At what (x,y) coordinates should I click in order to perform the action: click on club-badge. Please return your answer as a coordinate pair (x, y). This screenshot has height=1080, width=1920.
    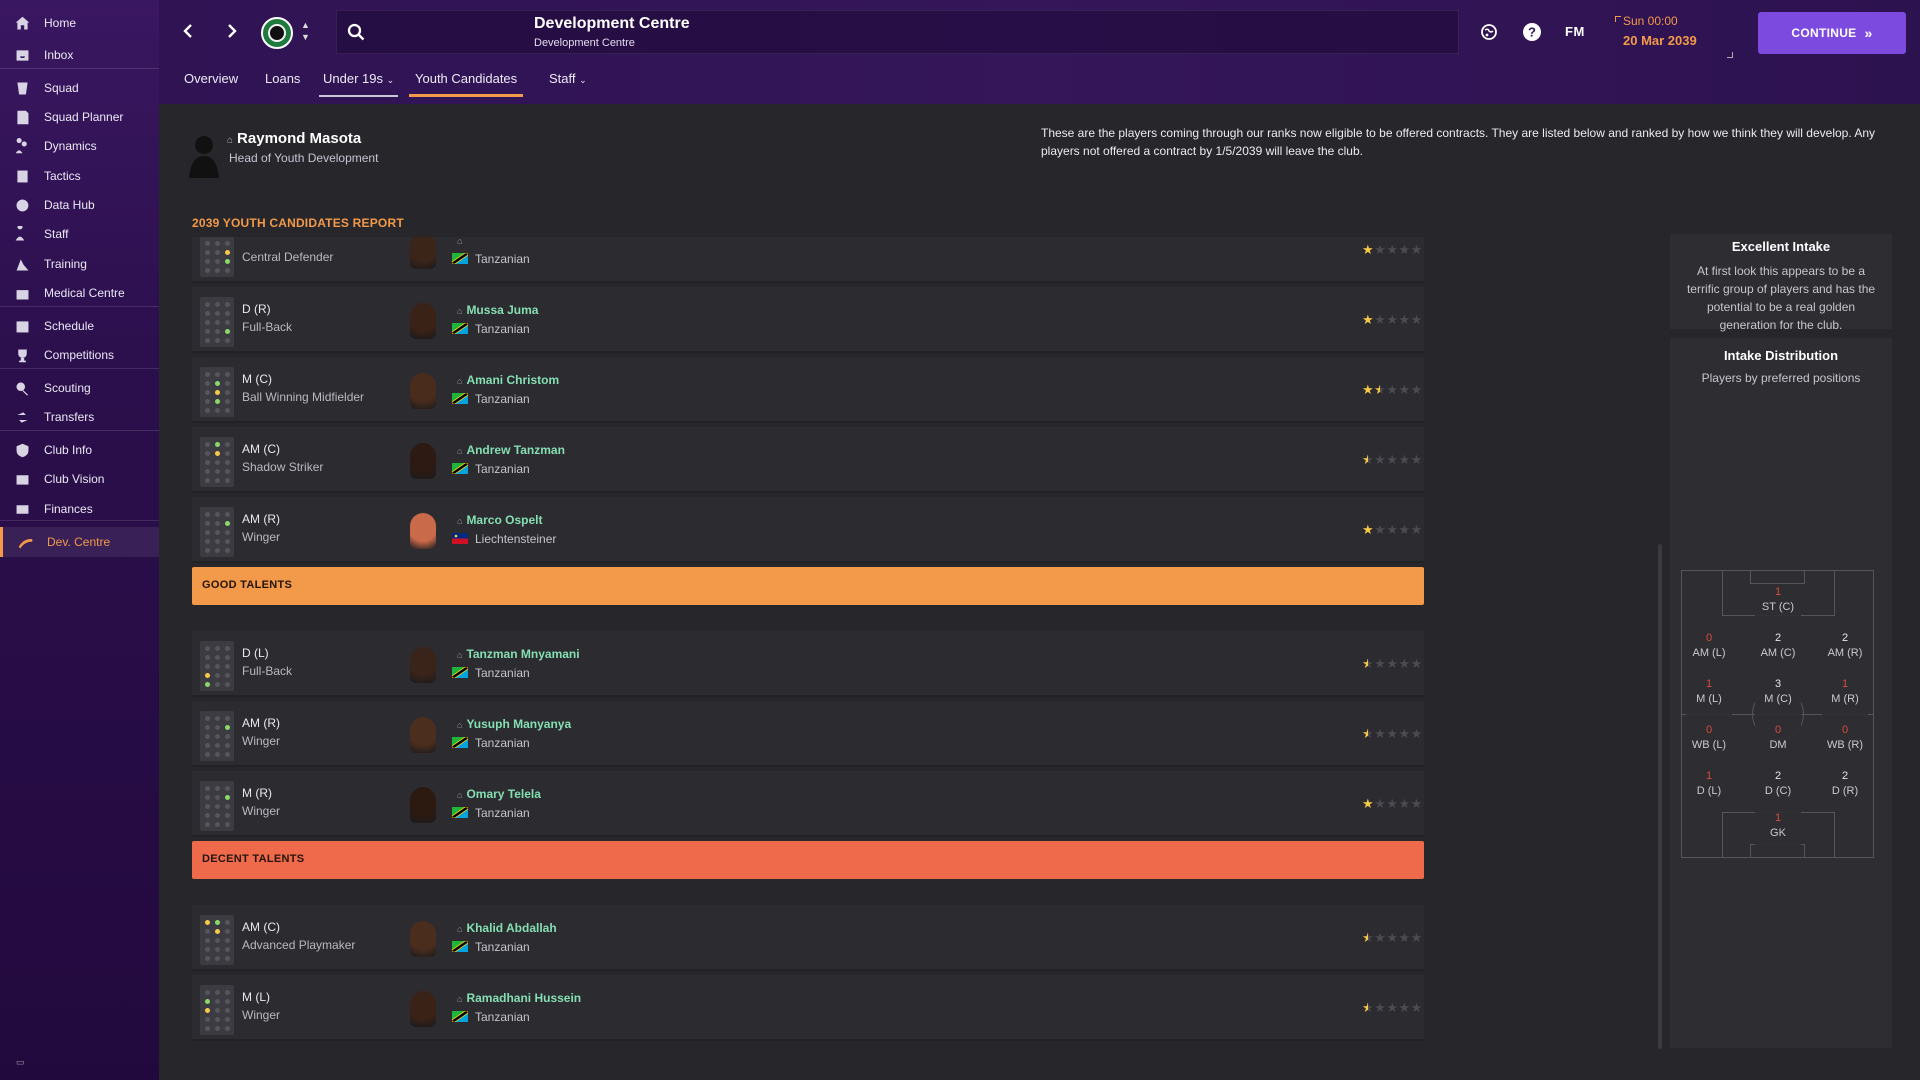
    Looking at the image, I should click on (277, 33).